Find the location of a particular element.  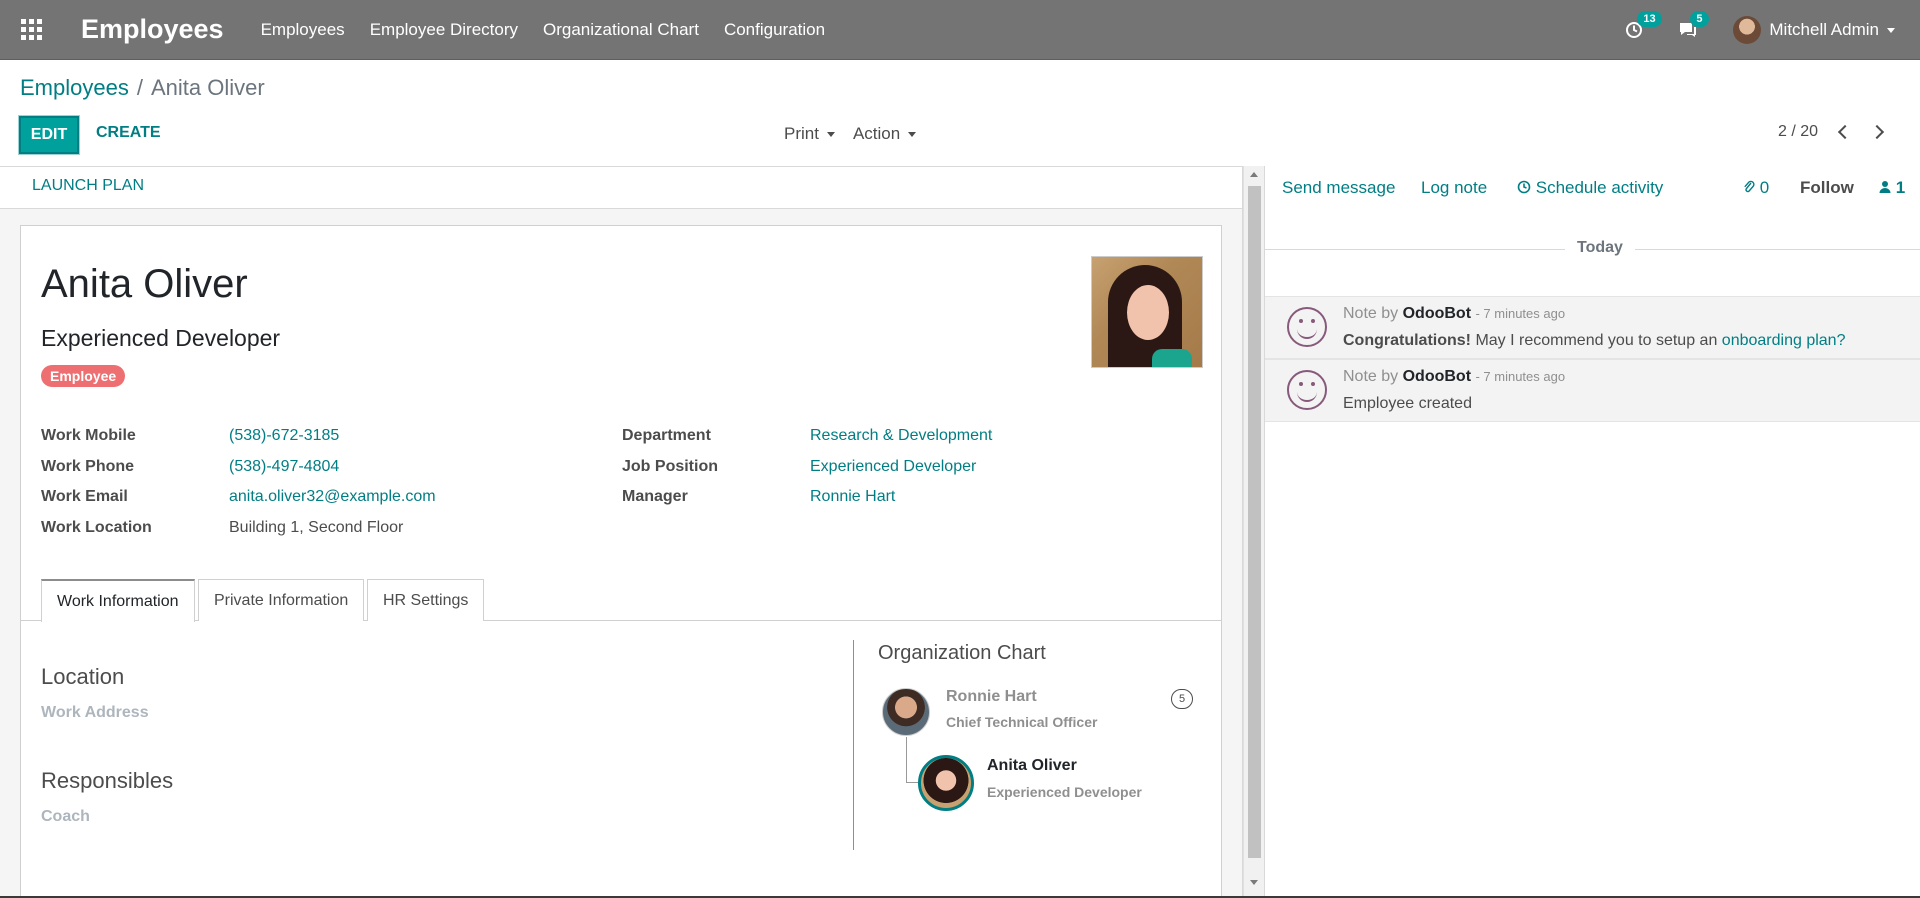

coach-label: Coach is located at coordinates (65, 816).